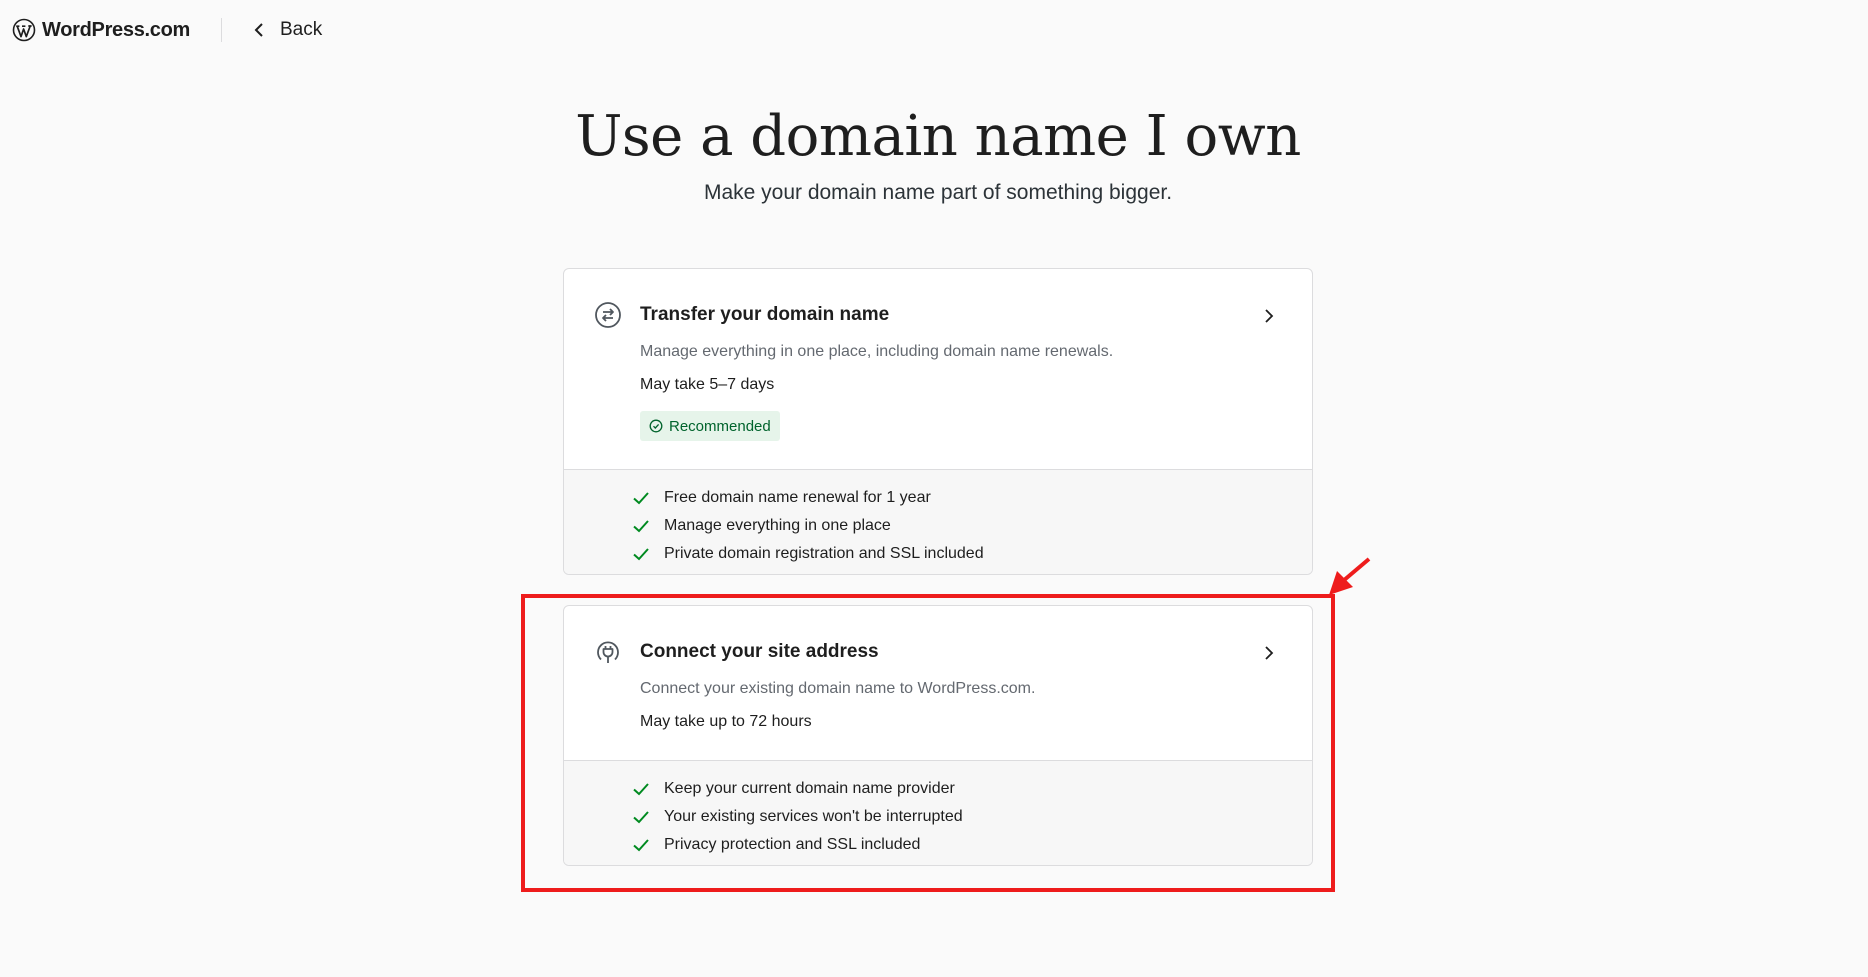  I want to click on list-item: Manage everything in one place, so click(971, 526).